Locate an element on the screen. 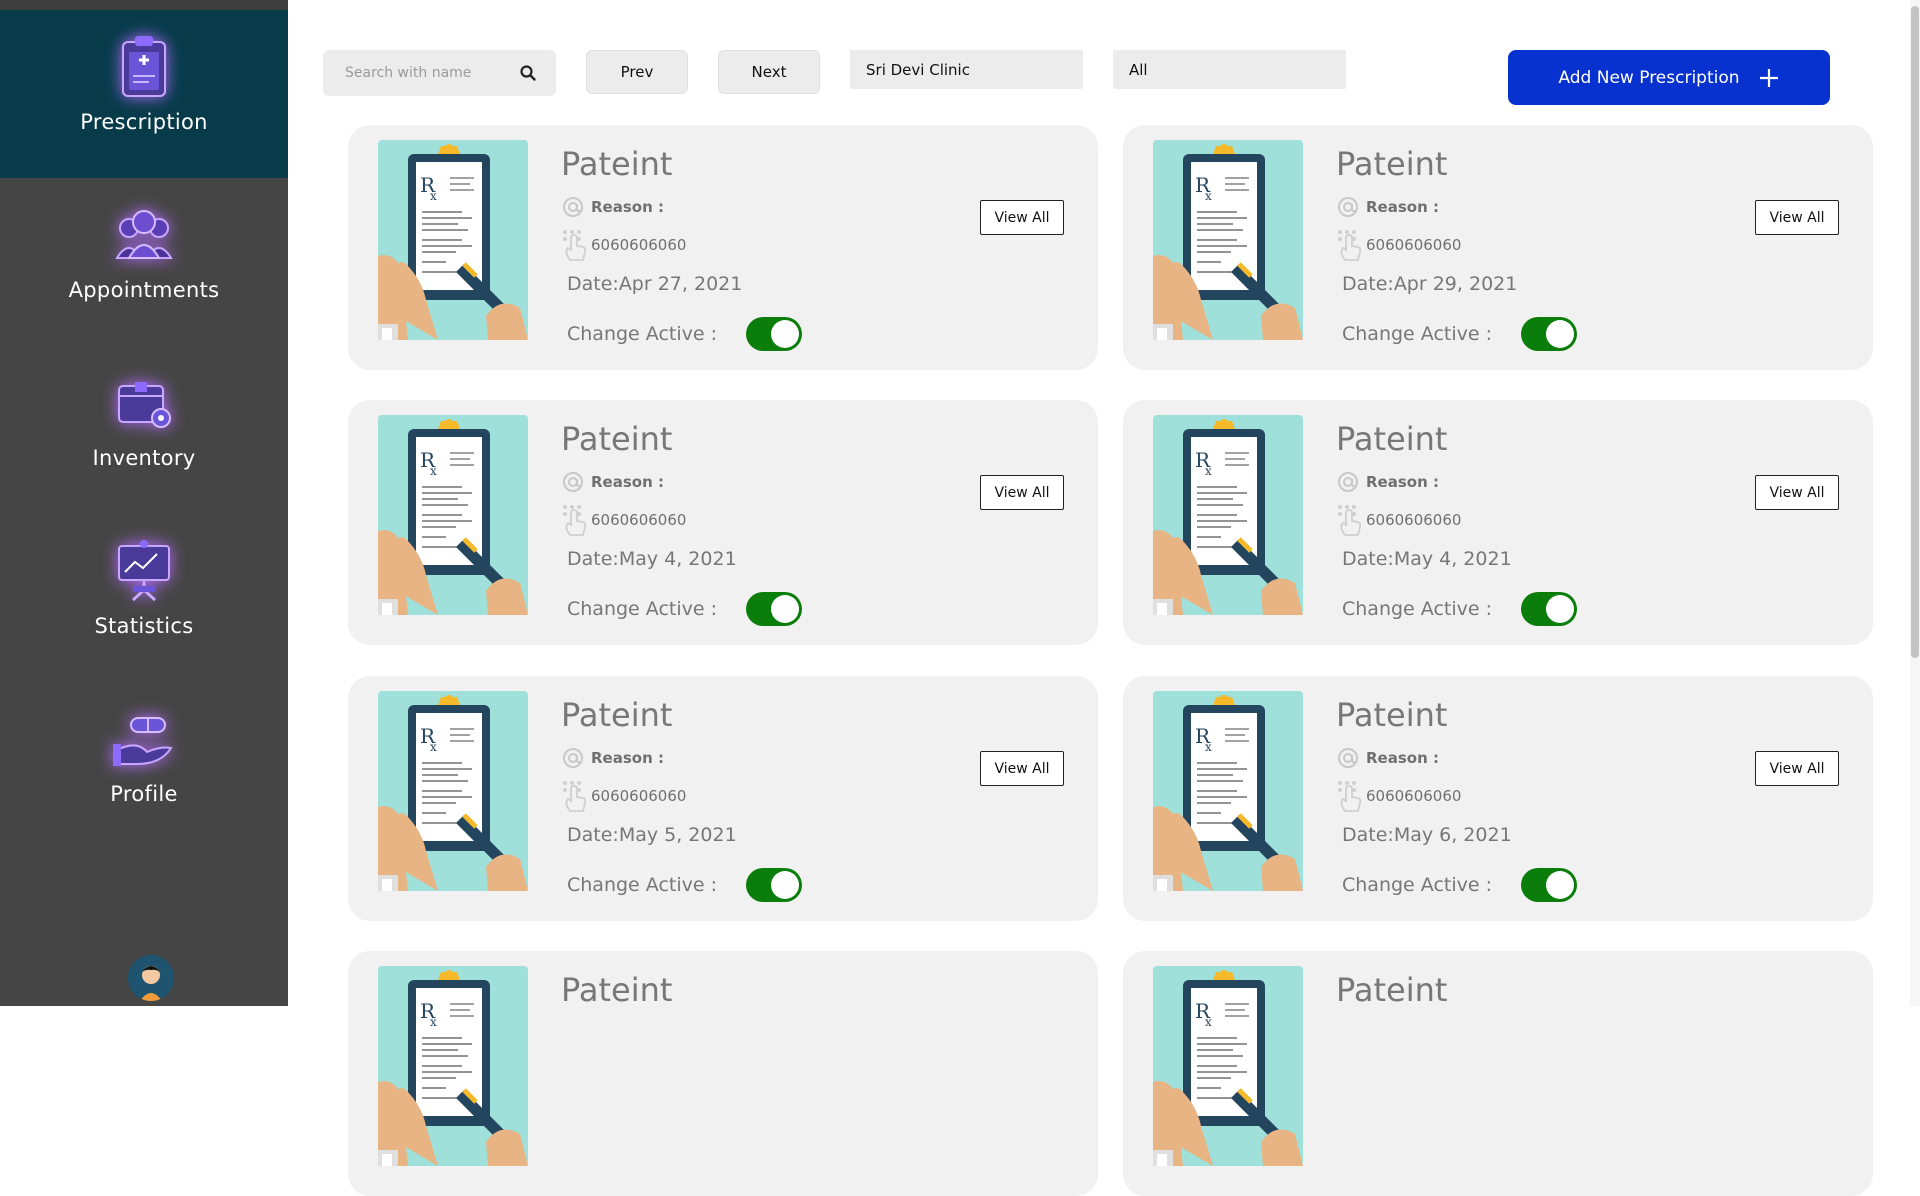 The height and width of the screenshot is (1196, 1920). add-prescription-label: Add New Prescription is located at coordinates (1649, 77).